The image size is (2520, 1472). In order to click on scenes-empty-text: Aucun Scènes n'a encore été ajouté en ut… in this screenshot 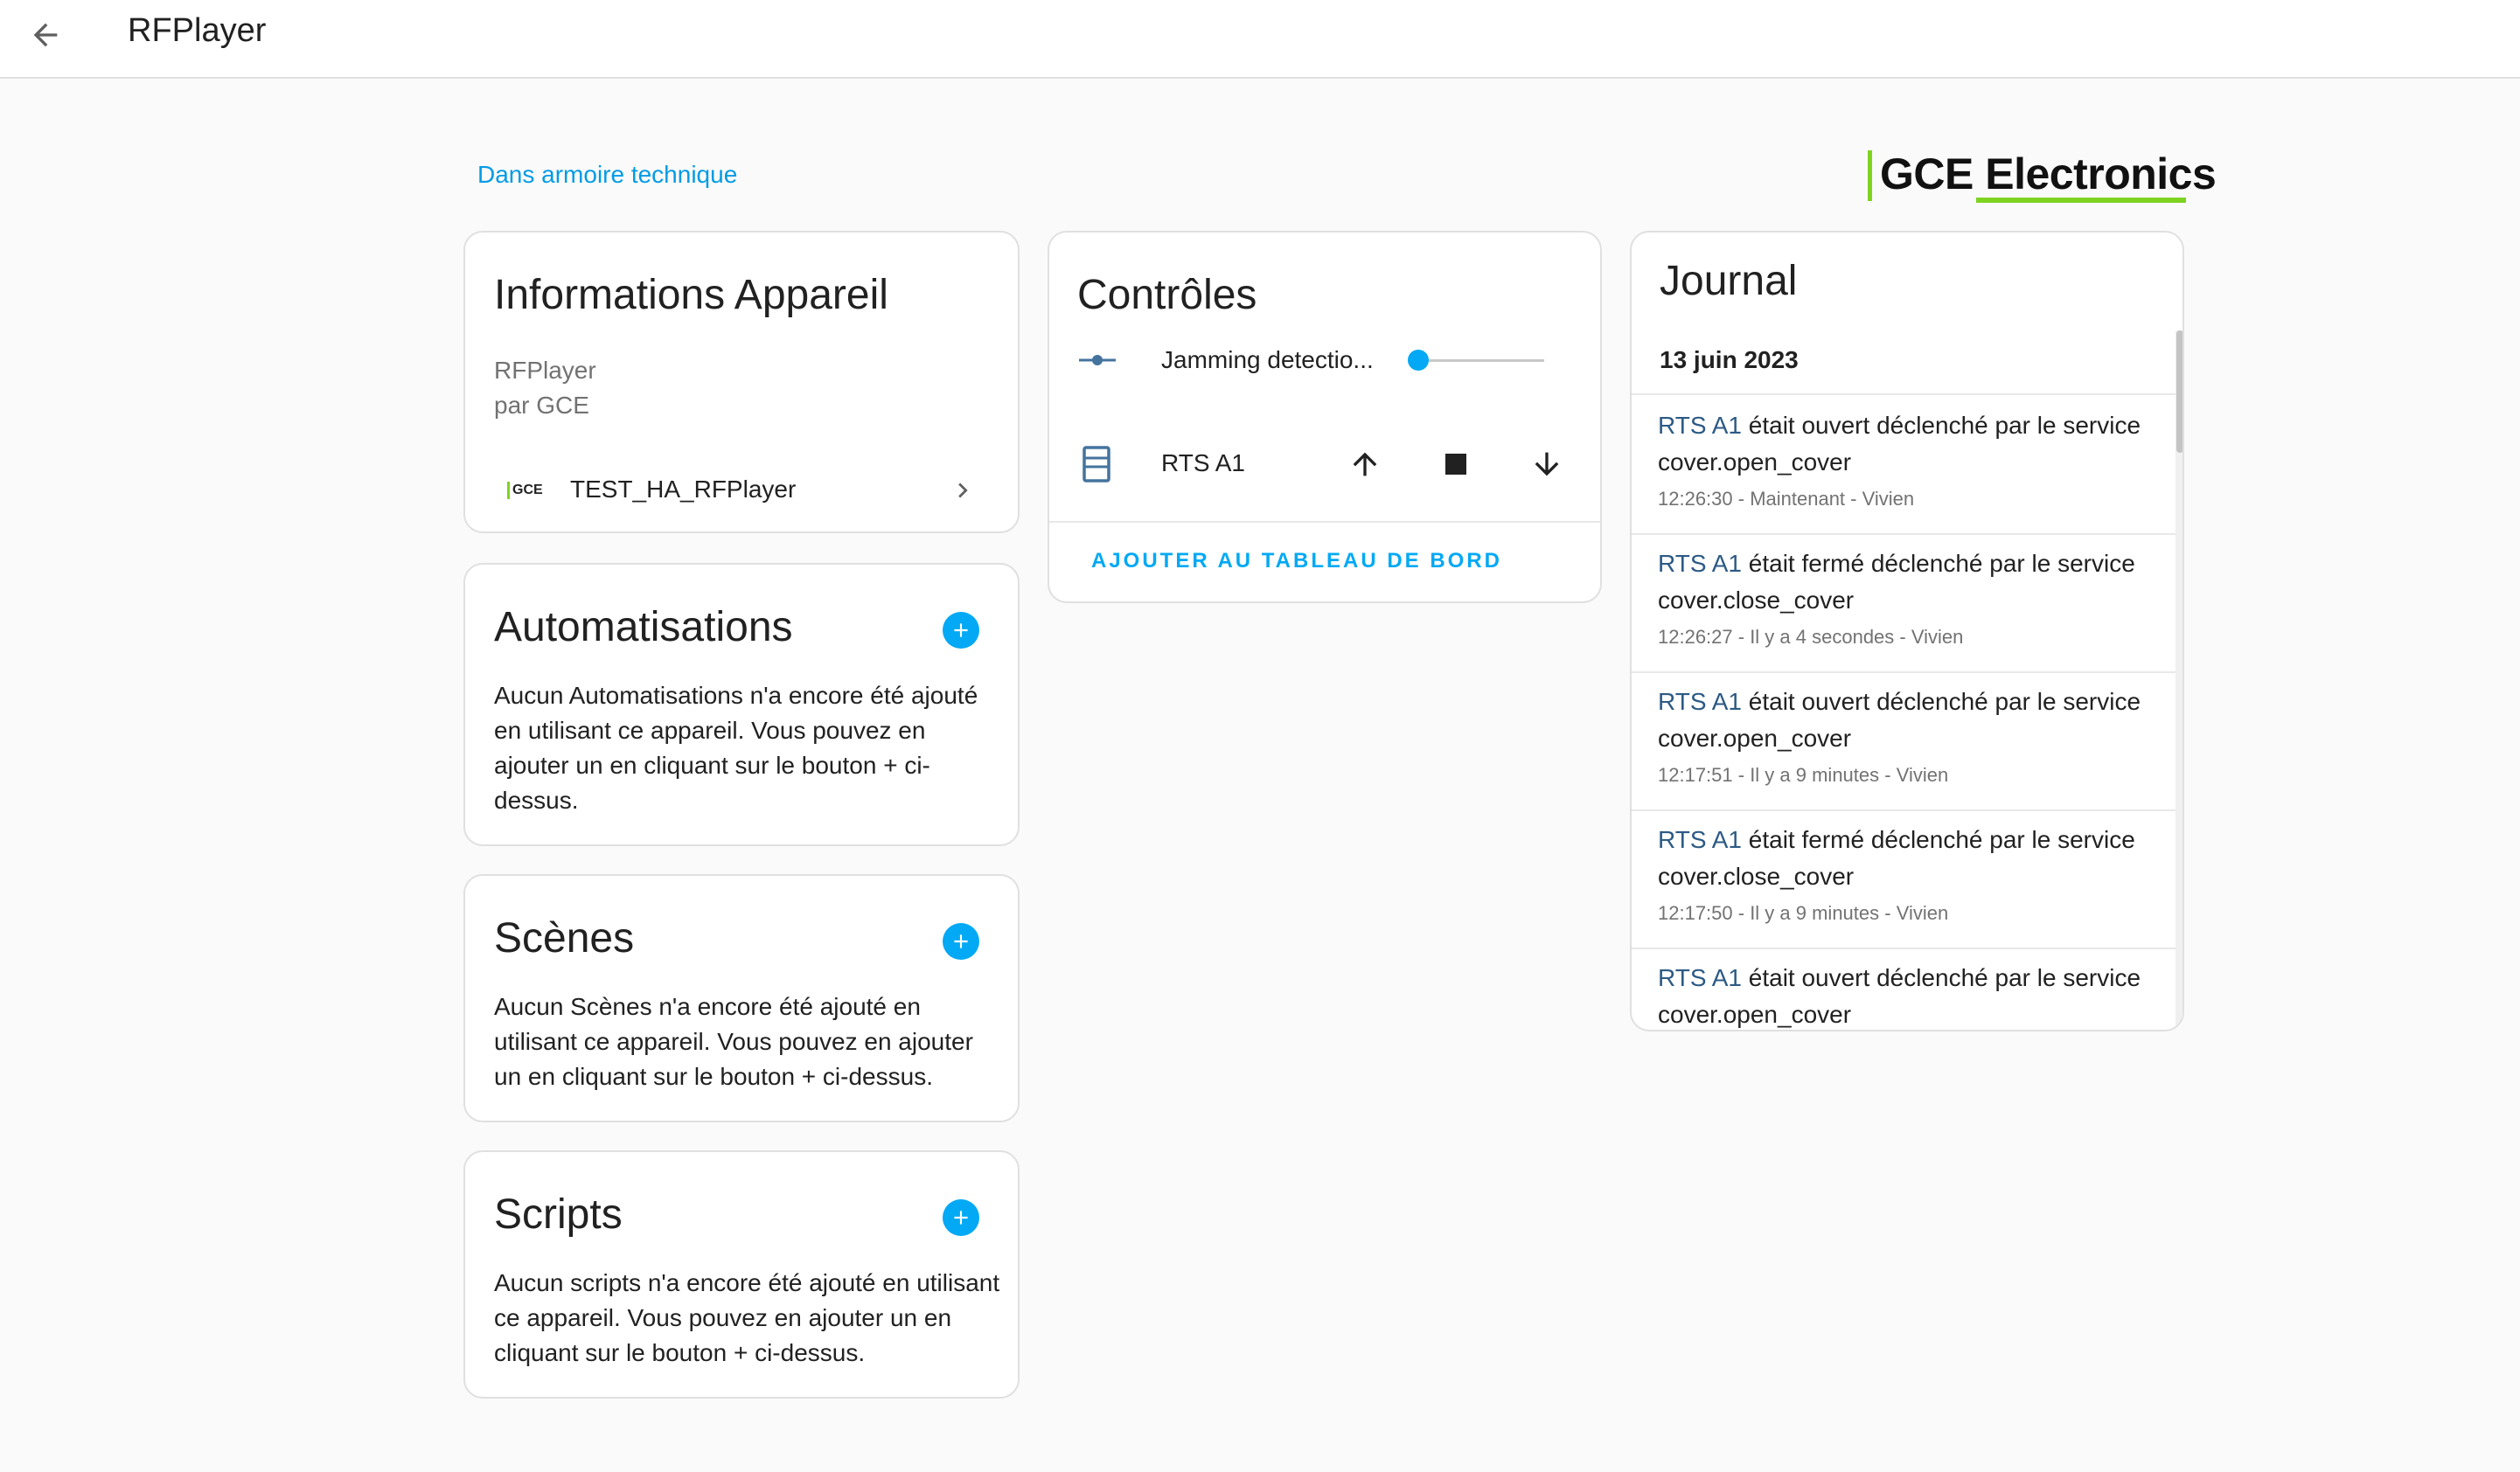, I will do `click(733, 1041)`.